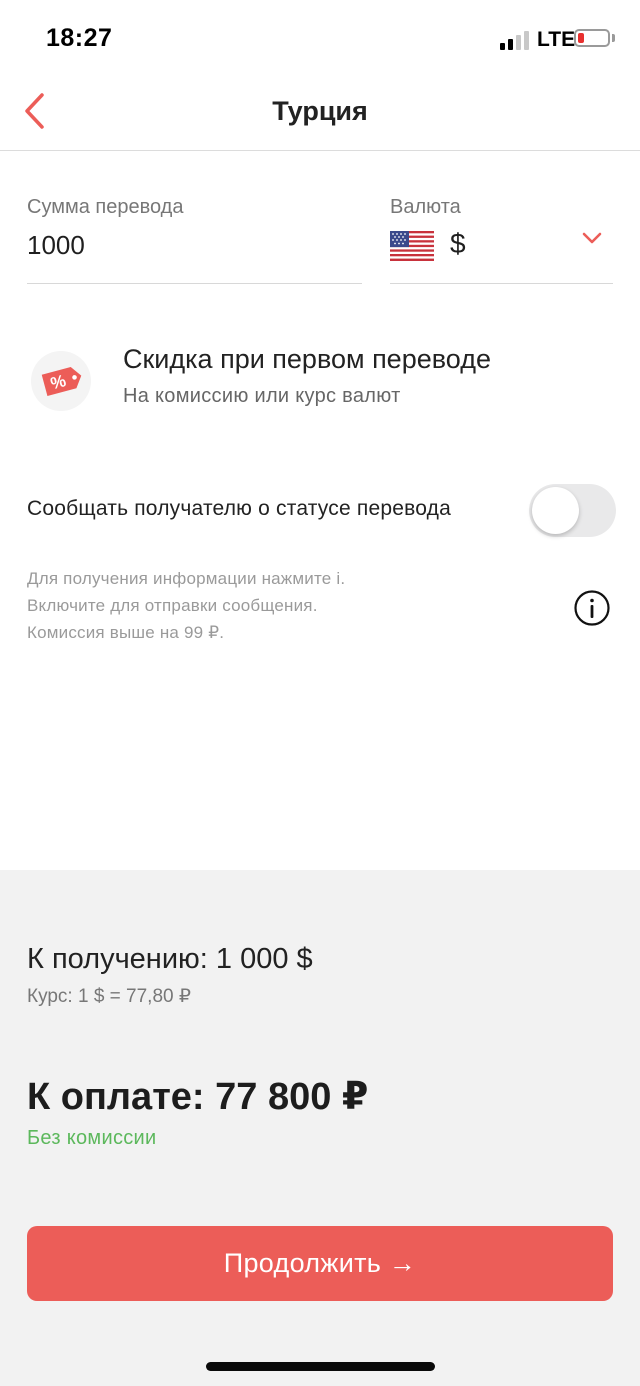 Image resolution: width=640 pixels, height=1386 pixels. I want to click on currency-dropdown-button, so click(592, 238).